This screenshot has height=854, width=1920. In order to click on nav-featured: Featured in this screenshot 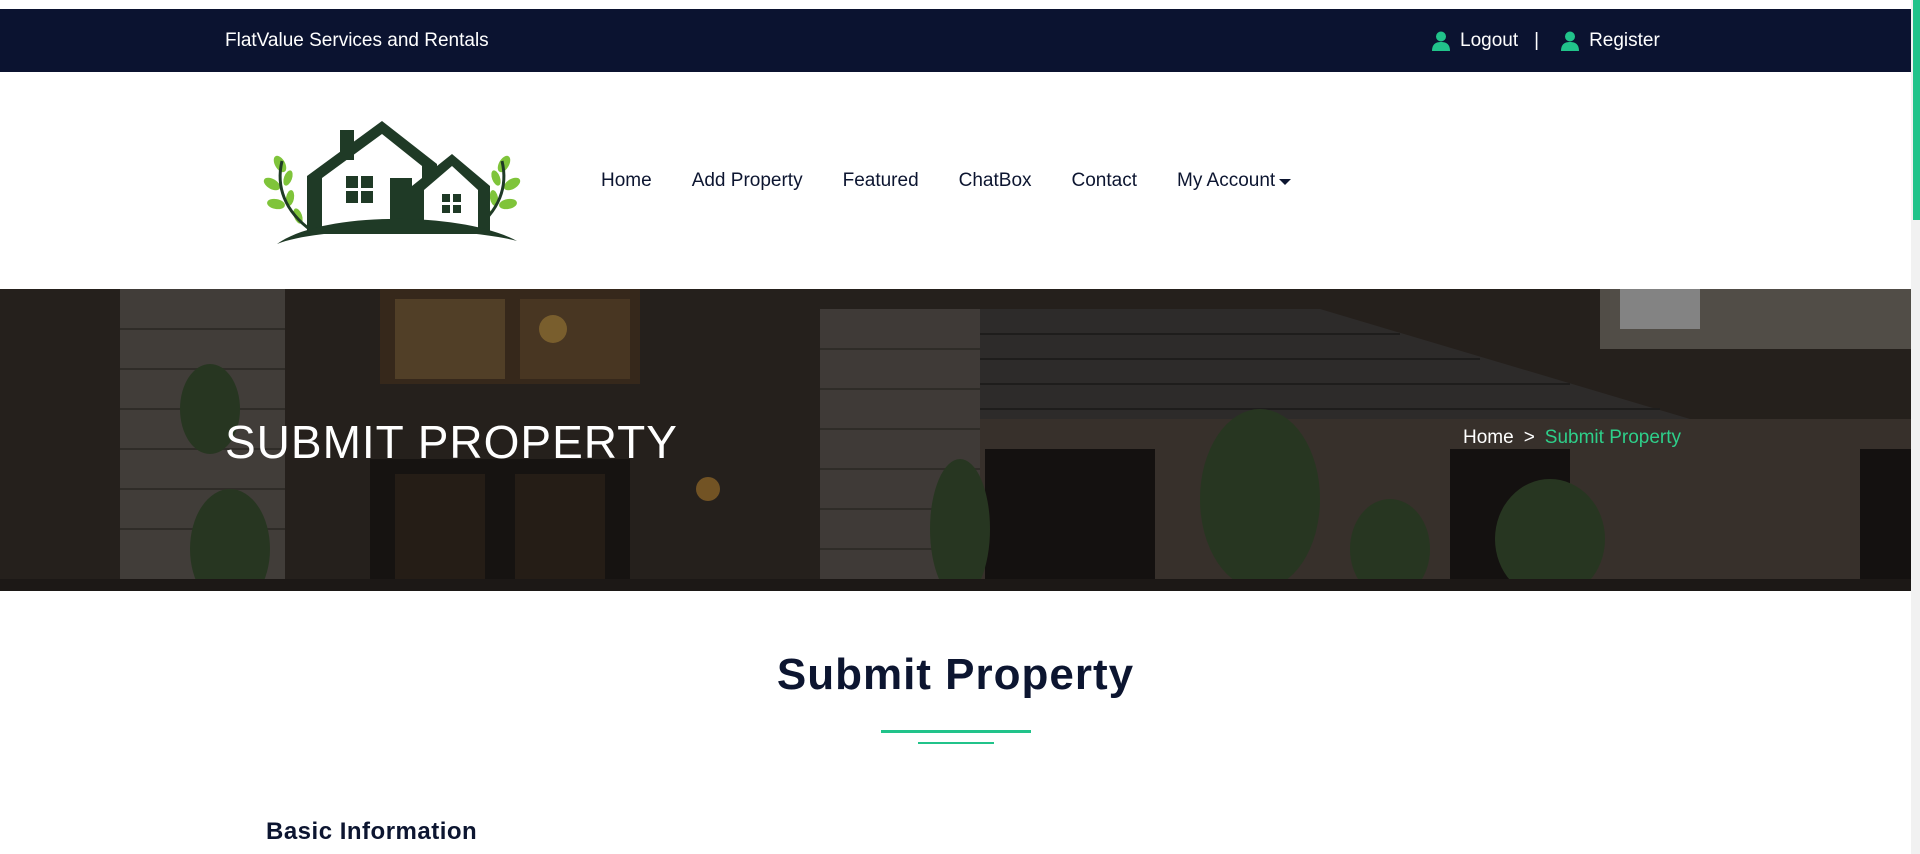, I will do `click(881, 181)`.